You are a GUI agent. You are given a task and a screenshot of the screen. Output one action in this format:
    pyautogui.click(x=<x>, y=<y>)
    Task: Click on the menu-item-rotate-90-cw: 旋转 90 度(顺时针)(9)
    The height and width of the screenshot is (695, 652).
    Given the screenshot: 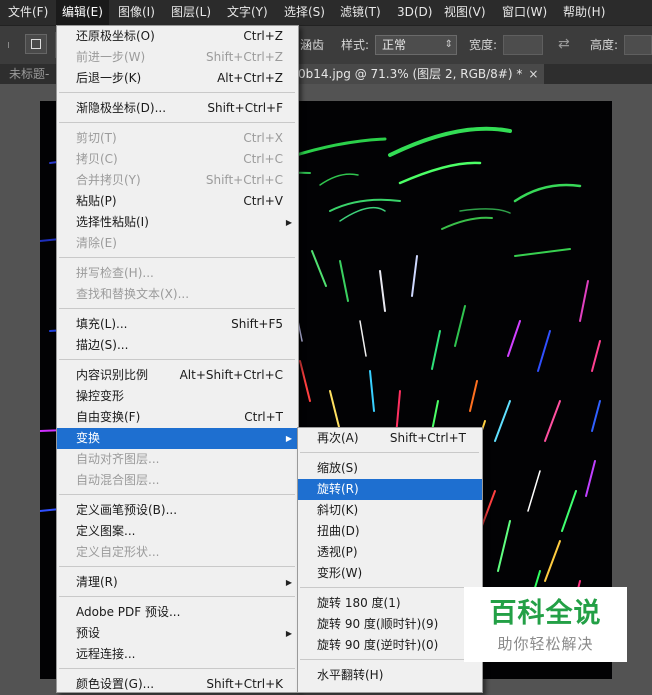 What is the action you would take?
    pyautogui.click(x=390, y=624)
    